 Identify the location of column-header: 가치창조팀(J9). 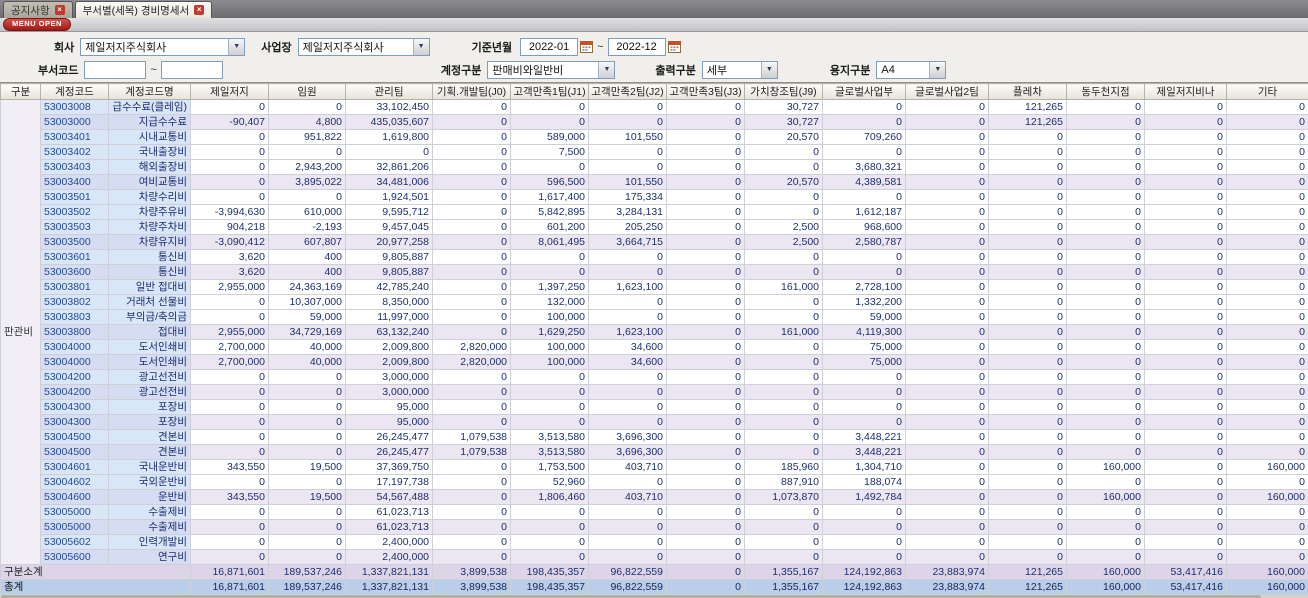
(783, 91).